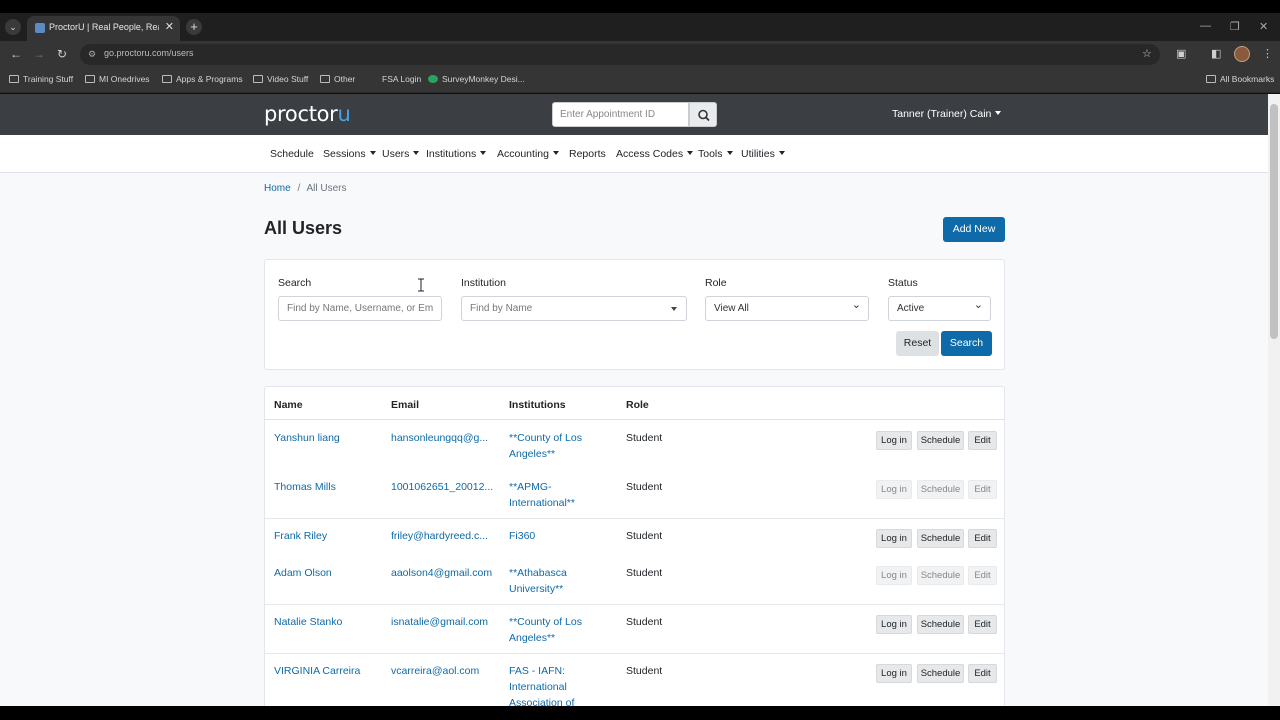  I want to click on bookmark-training-stuff: Training Stuff, so click(41, 79).